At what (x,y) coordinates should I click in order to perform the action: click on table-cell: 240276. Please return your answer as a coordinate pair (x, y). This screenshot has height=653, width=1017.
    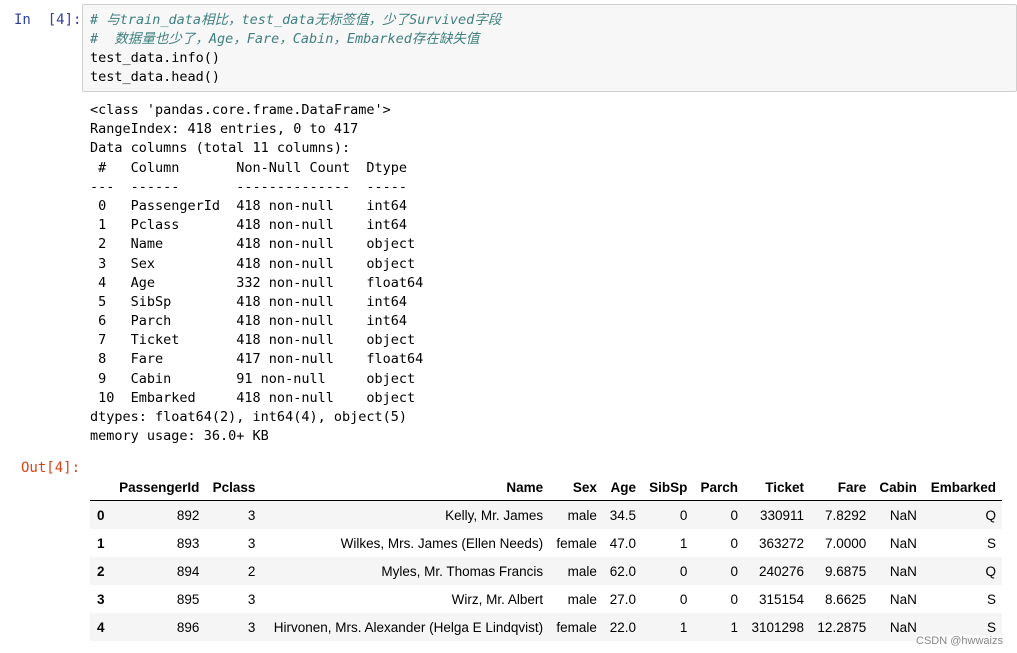
    Looking at the image, I should click on (781, 571).